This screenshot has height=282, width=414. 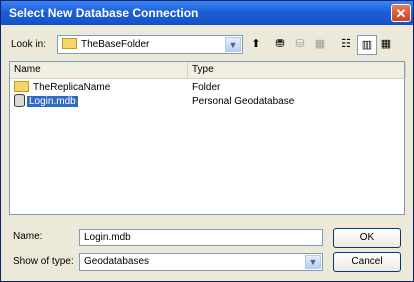 What do you see at coordinates (19, 100) in the screenshot?
I see `database-icon` at bounding box center [19, 100].